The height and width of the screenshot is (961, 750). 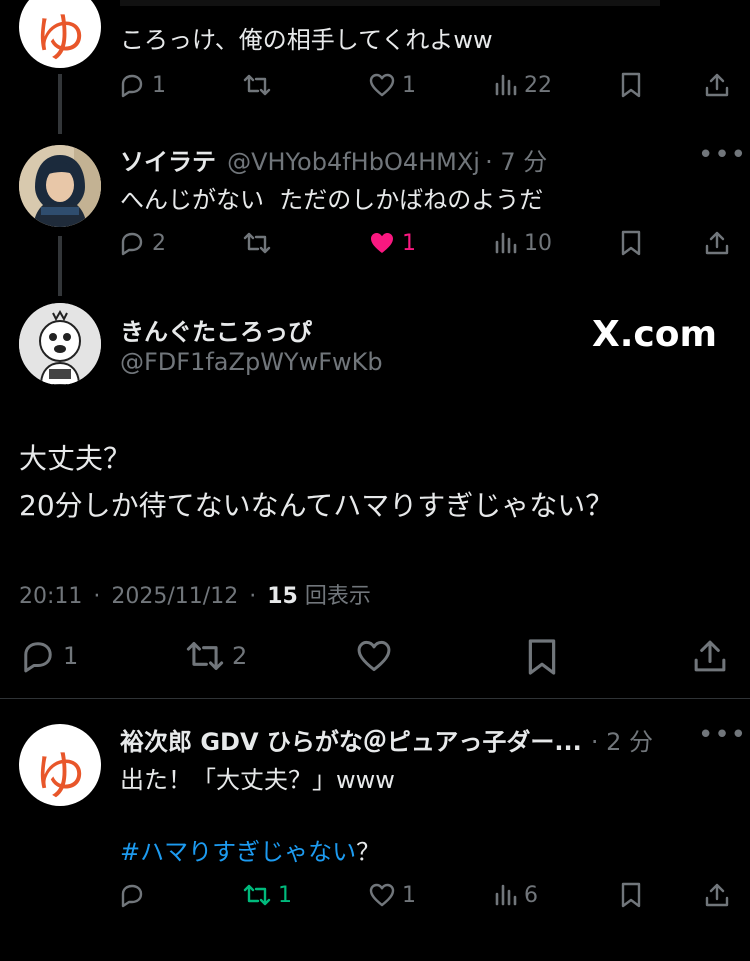 What do you see at coordinates (282, 596) in the screenshot?
I see `view-count: 15` at bounding box center [282, 596].